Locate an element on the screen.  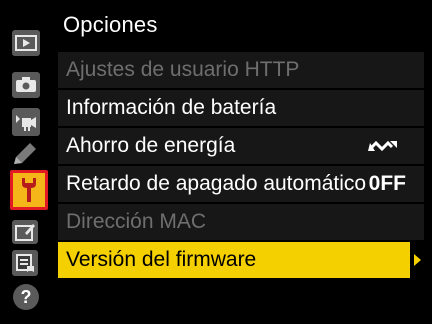
right-arrow-icon is located at coordinates (417, 260).